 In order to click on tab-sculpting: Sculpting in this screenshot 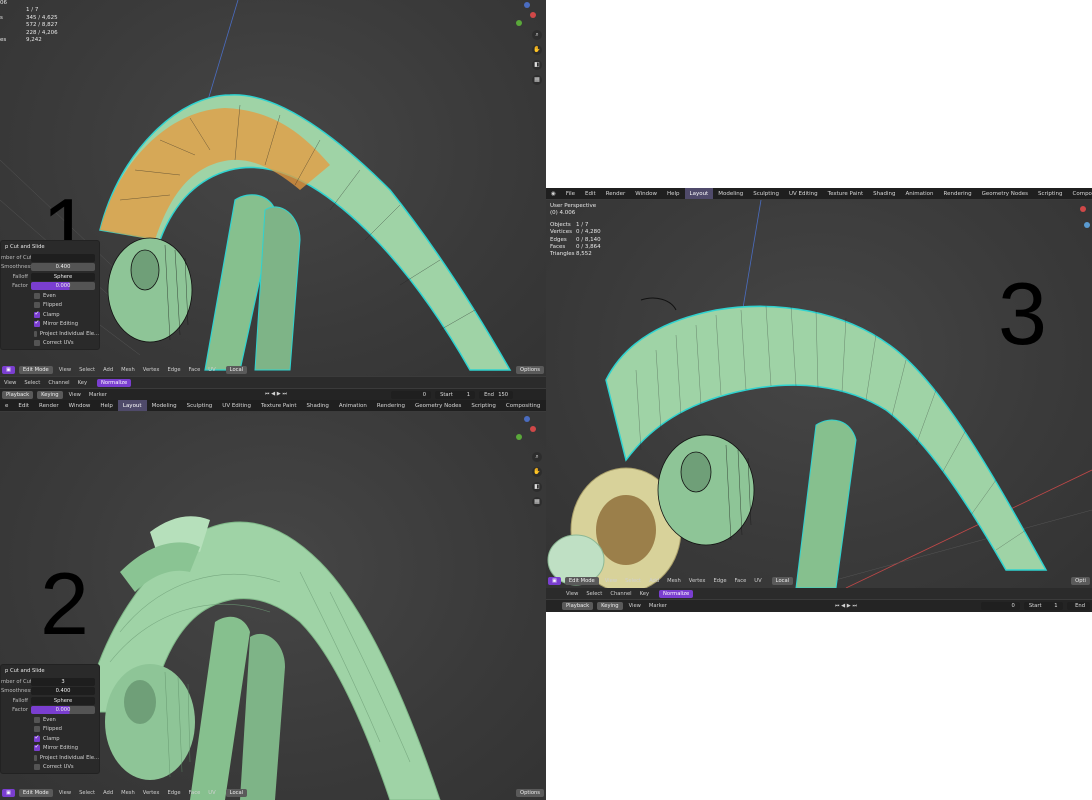, I will do `click(766, 193)`.